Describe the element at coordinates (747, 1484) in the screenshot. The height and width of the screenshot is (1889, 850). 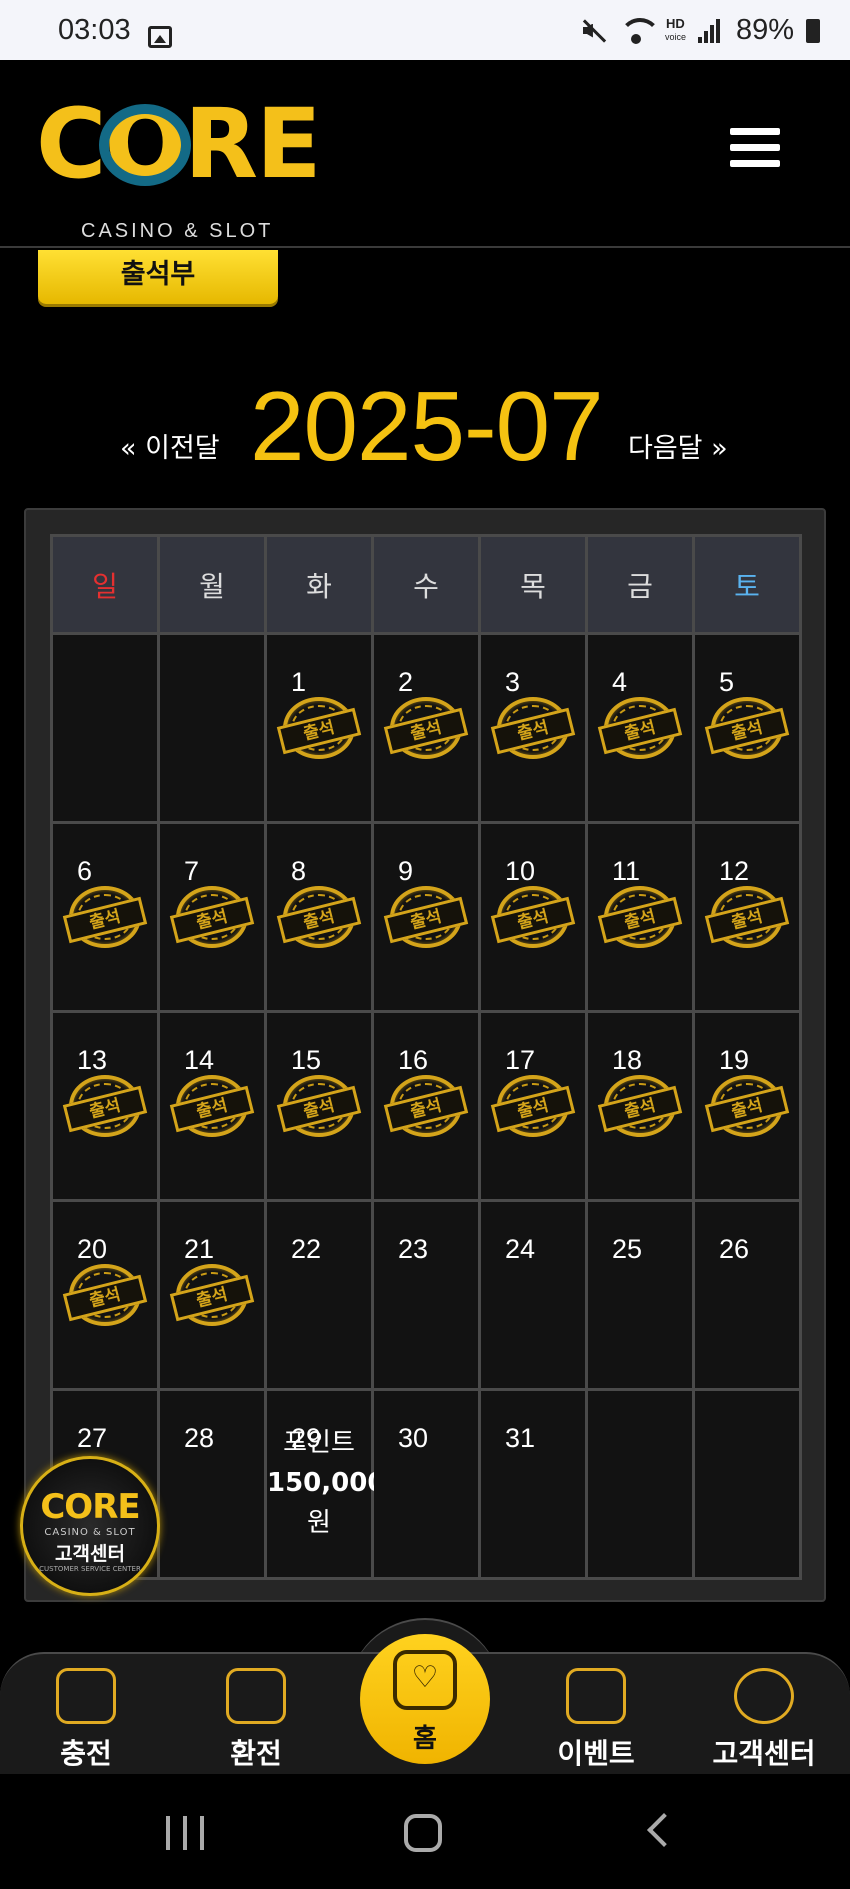
I see `calendar-day-empty` at that location.